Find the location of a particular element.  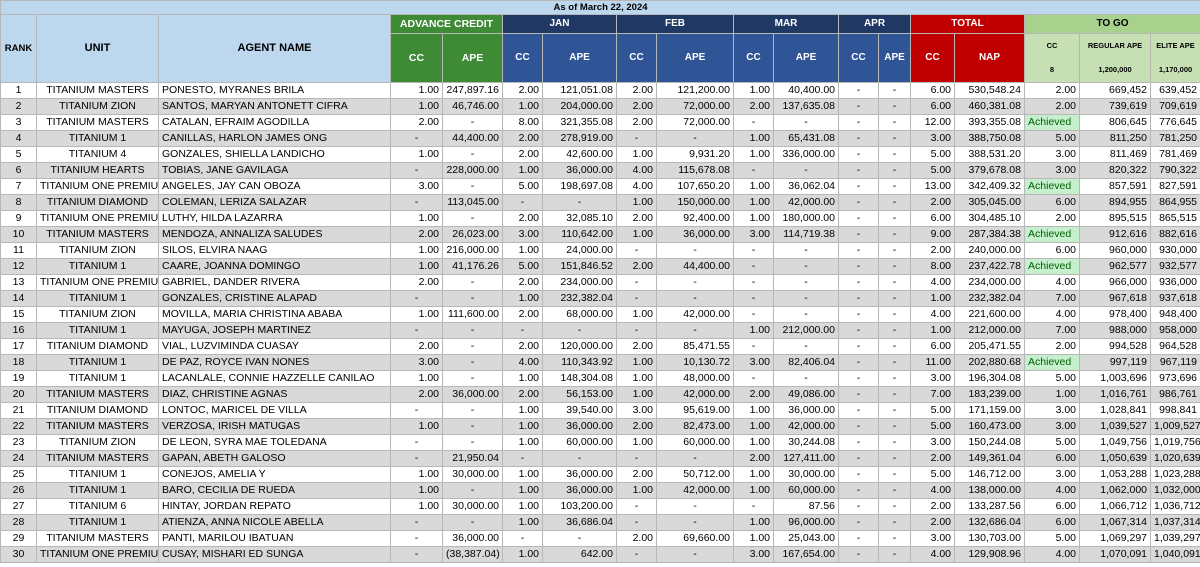

rank-cell: 29 is located at coordinates (18, 538).